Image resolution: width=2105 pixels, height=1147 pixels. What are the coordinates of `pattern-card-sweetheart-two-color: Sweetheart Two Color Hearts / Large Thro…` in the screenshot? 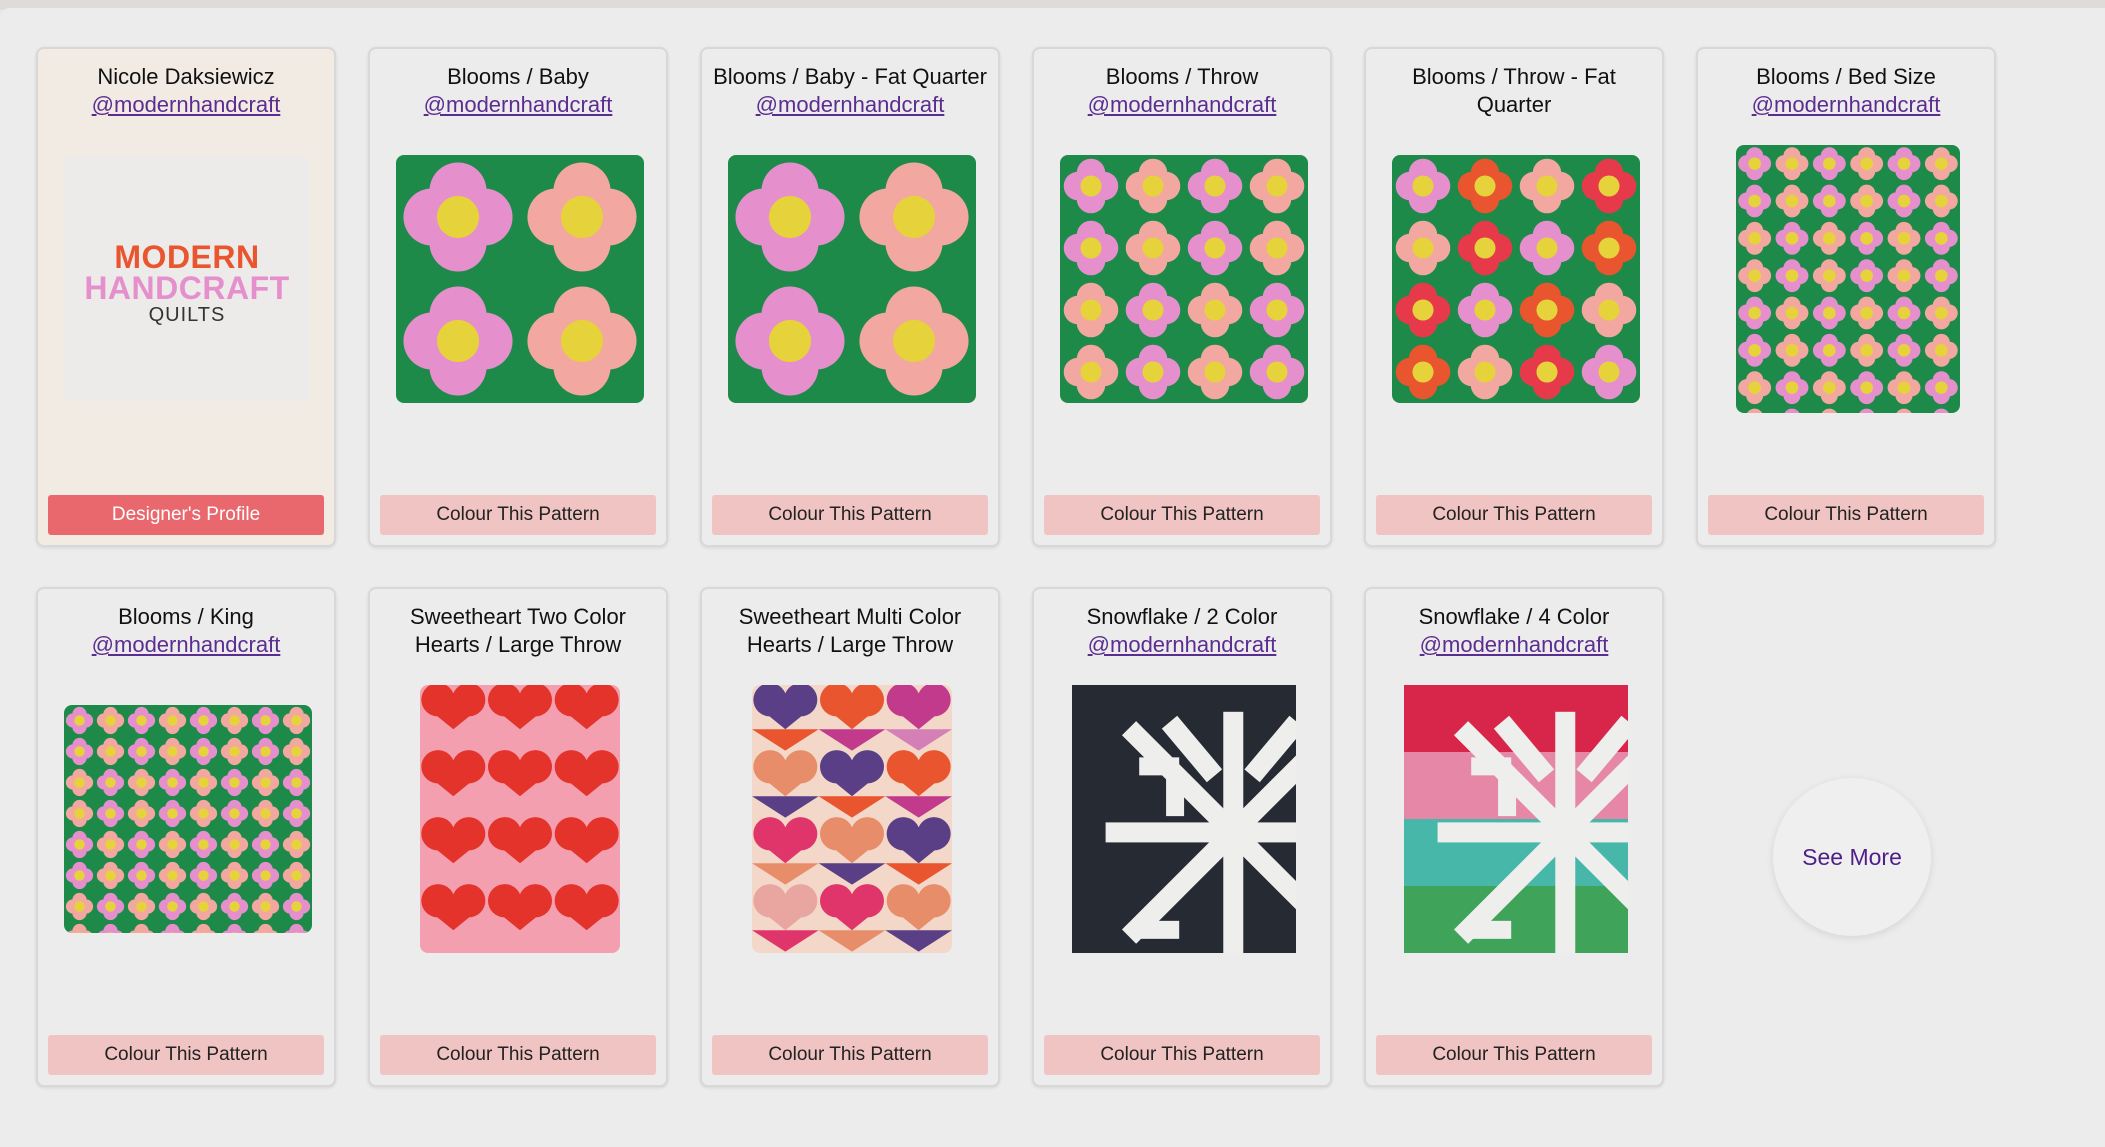 It's located at (518, 837).